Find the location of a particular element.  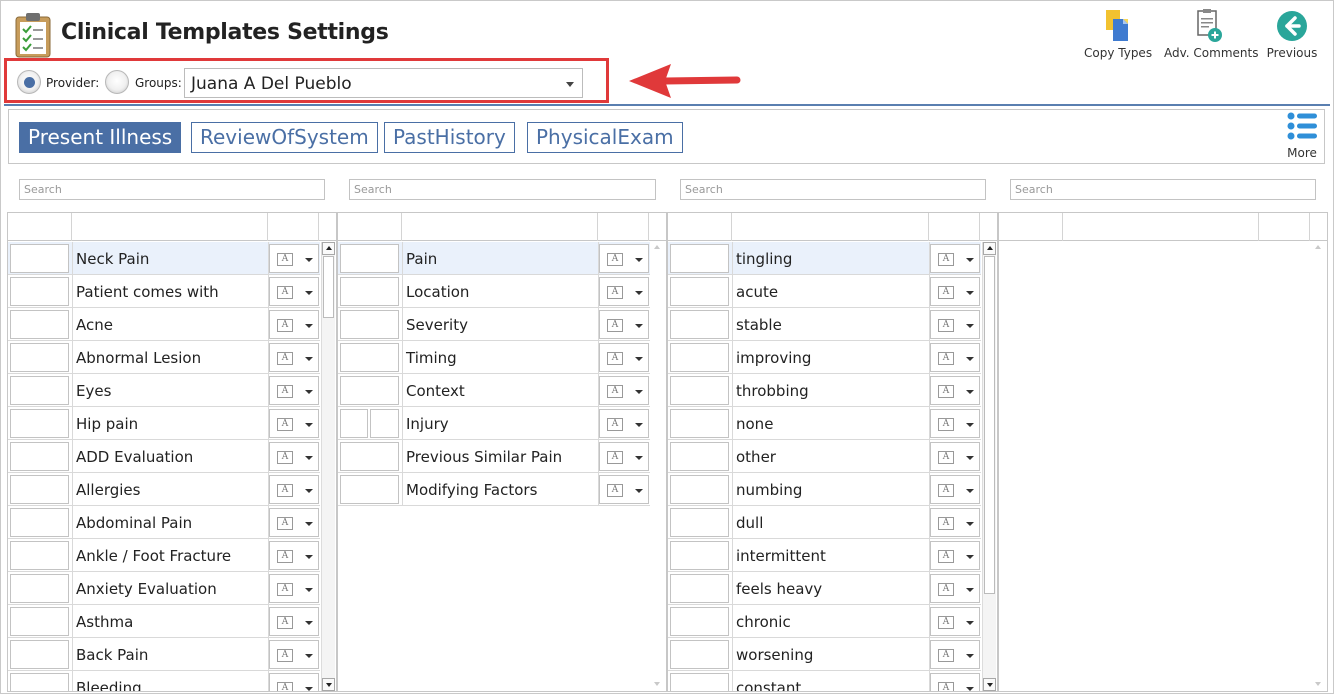

list-item: Abdominal Pain A is located at coordinates (164, 522).